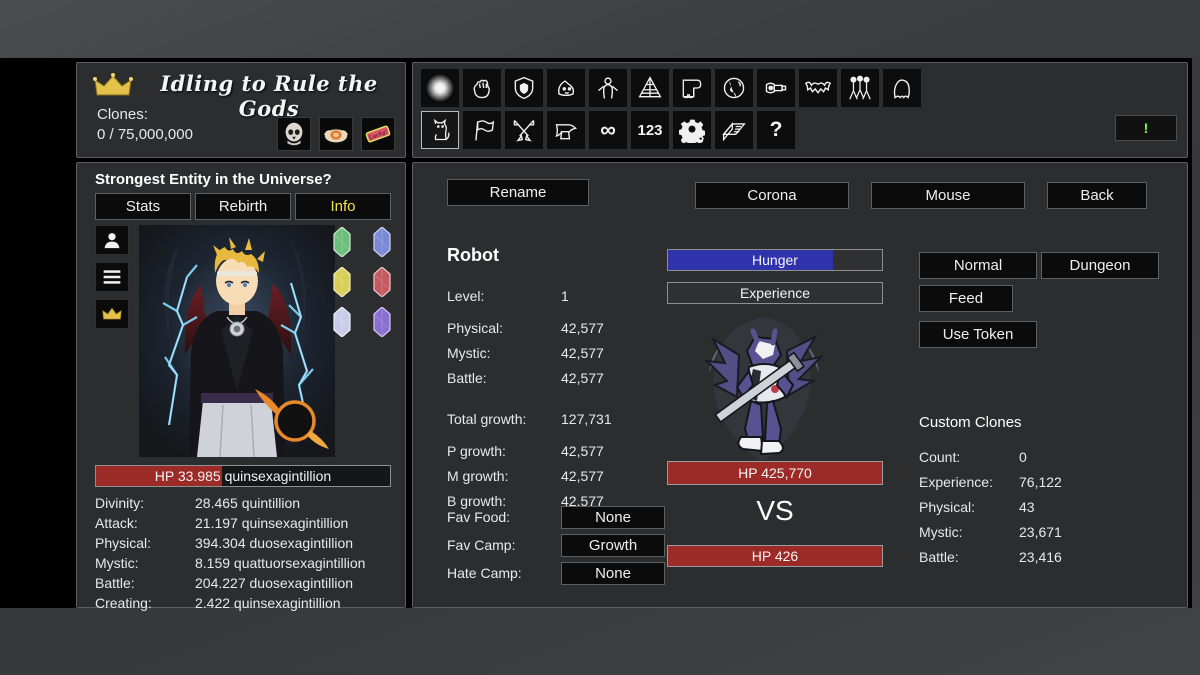 This screenshot has height=675, width=1200. I want to click on scroll-ruins-icon, so click(692, 88).